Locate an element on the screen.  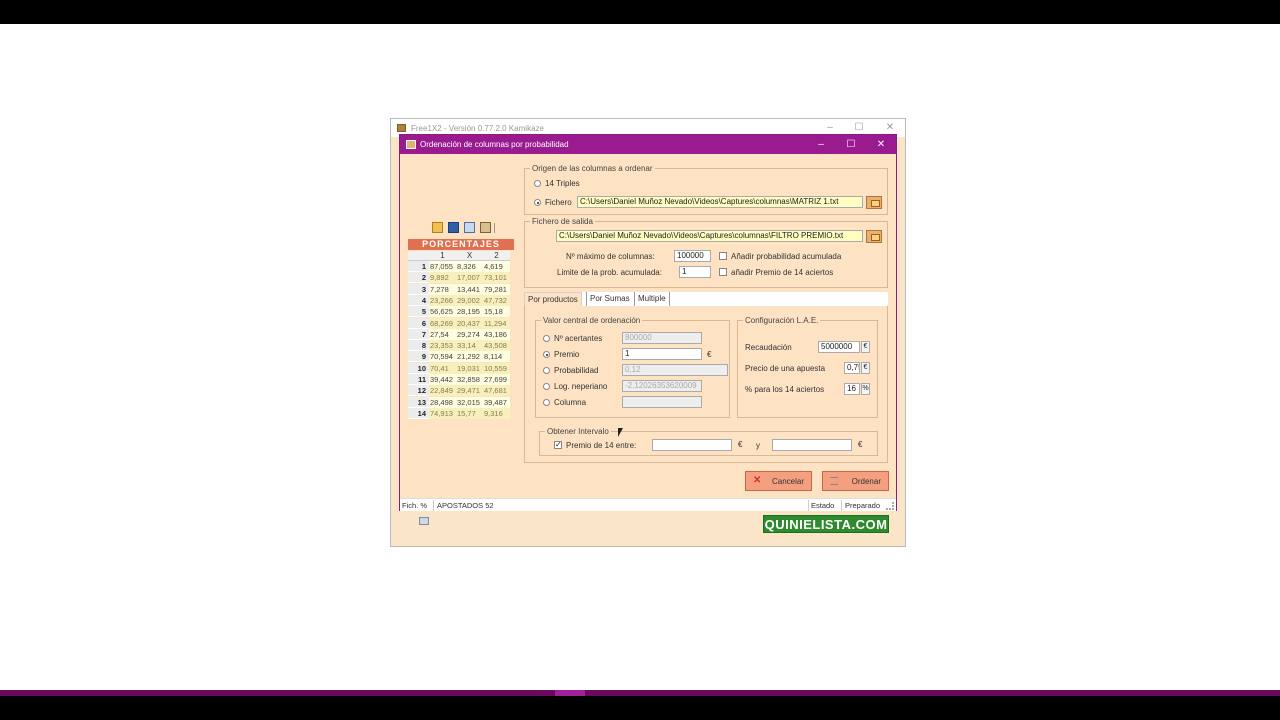
table-cell: 70,594 is located at coordinates (442, 357).